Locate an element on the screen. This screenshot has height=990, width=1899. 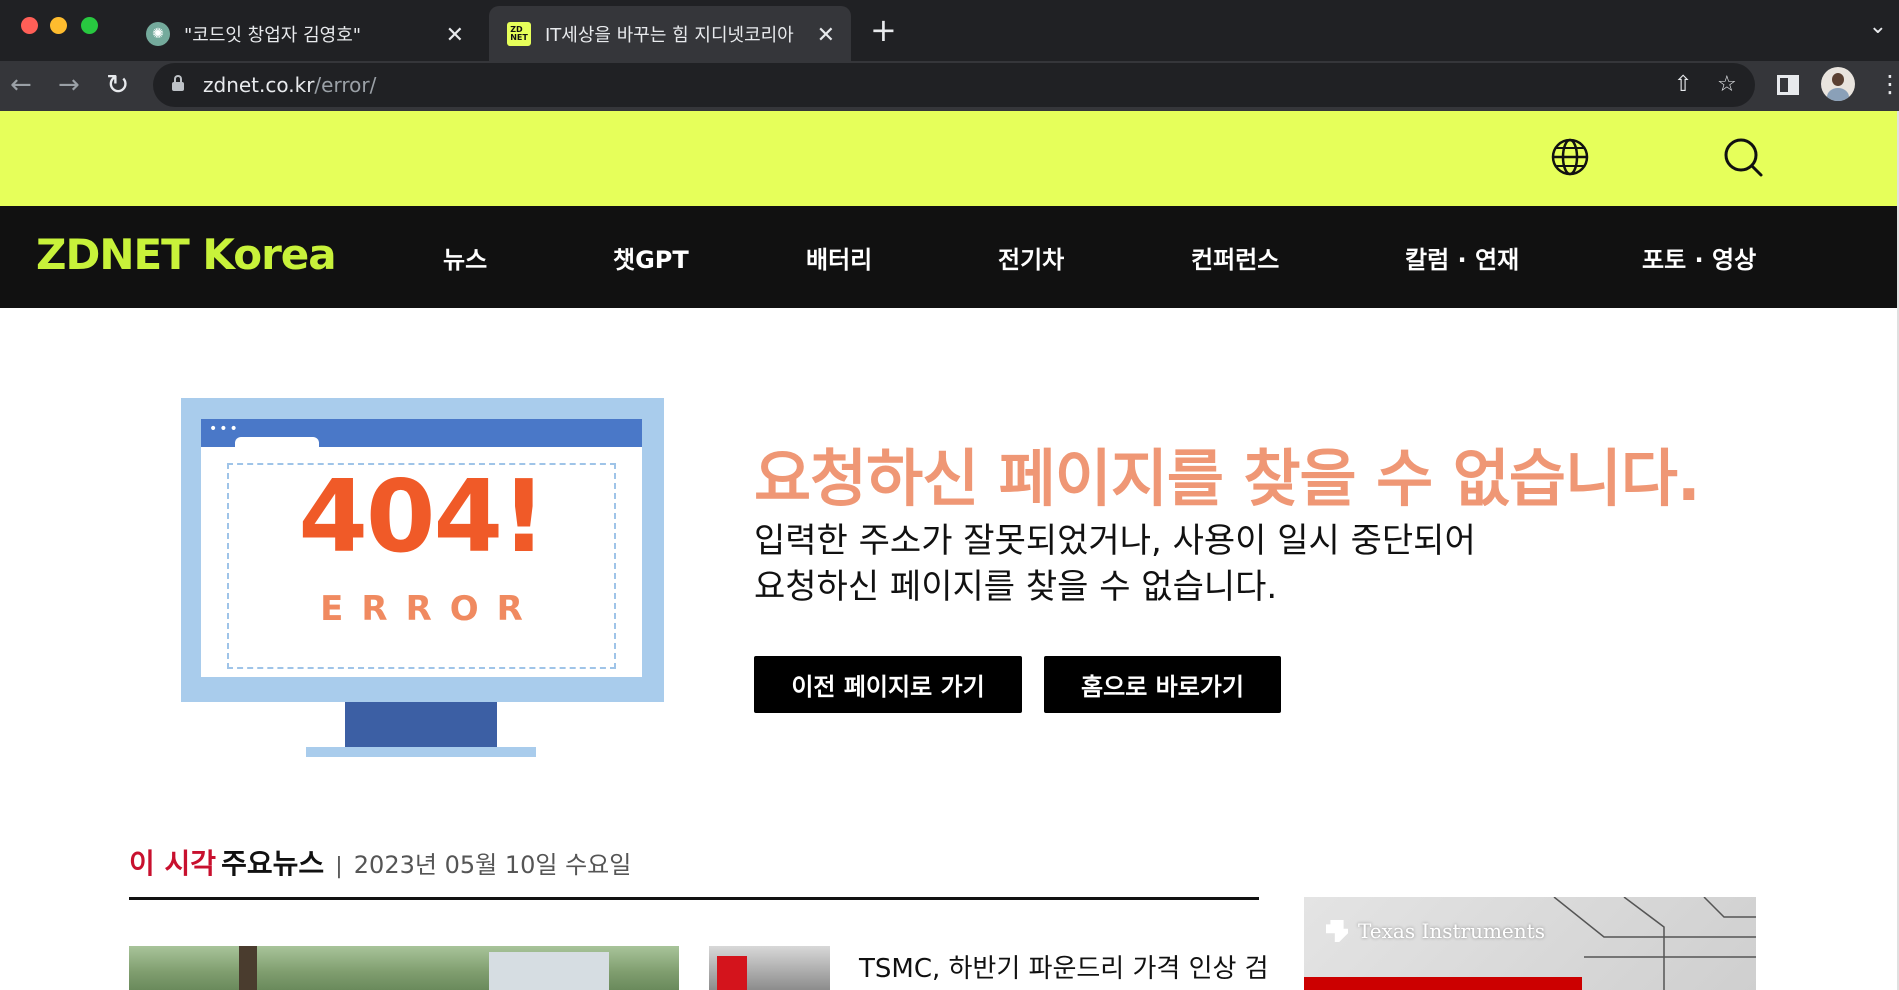
browser-toolbar: ← → ↻ zdnet.co.kr/error/ ⇧ ☆ ⋮ is located at coordinates (949, 86).